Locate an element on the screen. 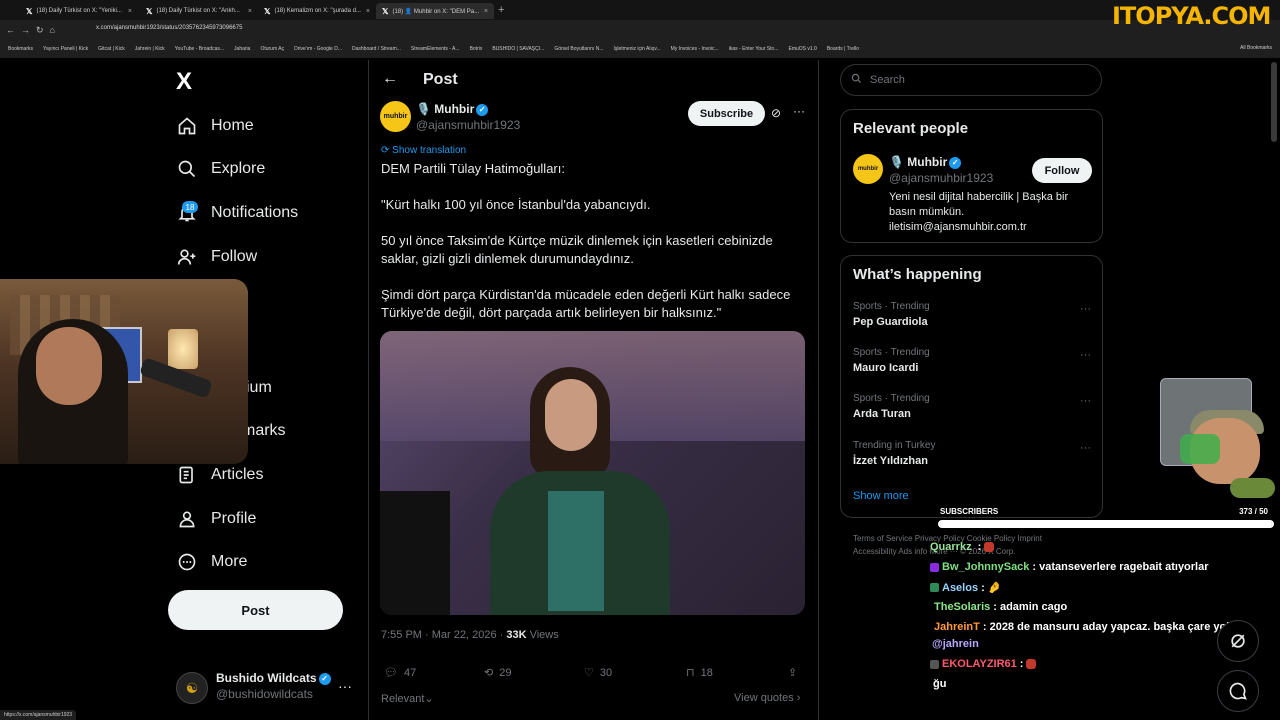  bookmark-item: Boards | Trello is located at coordinates (843, 49).